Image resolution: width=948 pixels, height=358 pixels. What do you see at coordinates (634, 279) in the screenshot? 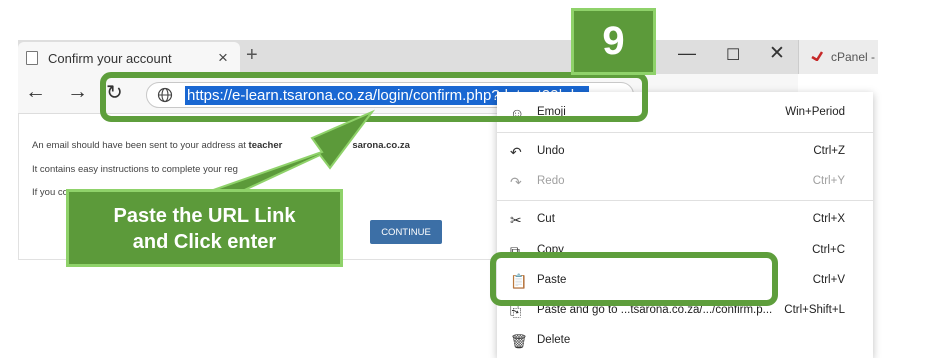
I see `paste-highlight` at bounding box center [634, 279].